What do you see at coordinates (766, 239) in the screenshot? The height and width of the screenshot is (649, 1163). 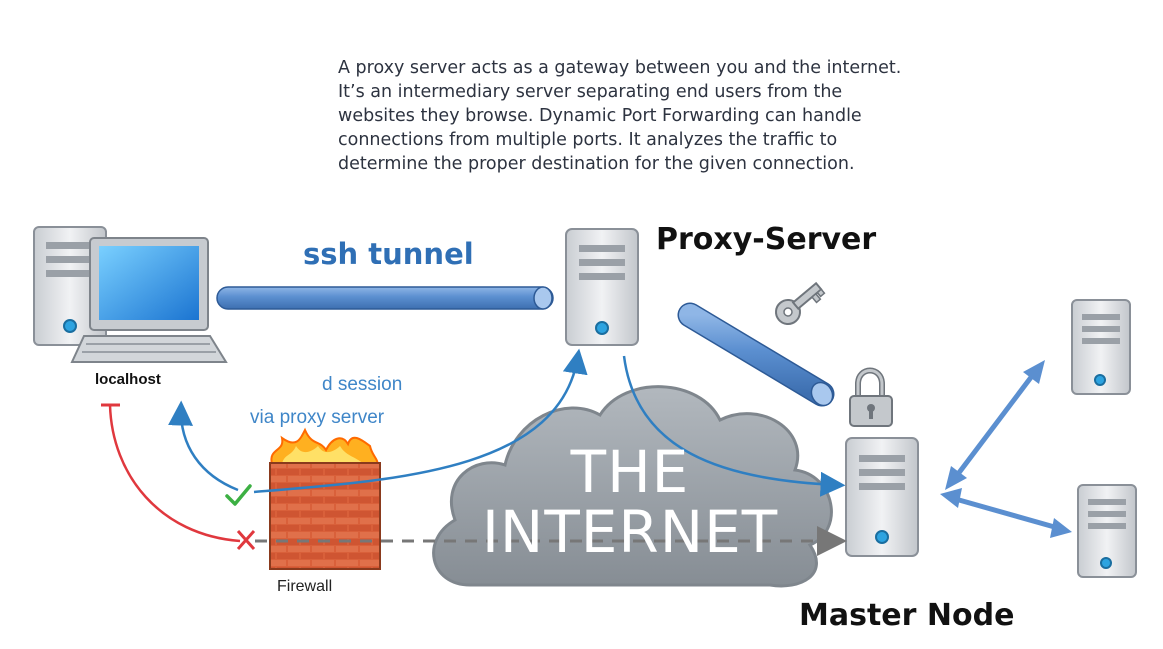 I see `proxy-server-label: Proxy-Server` at bounding box center [766, 239].